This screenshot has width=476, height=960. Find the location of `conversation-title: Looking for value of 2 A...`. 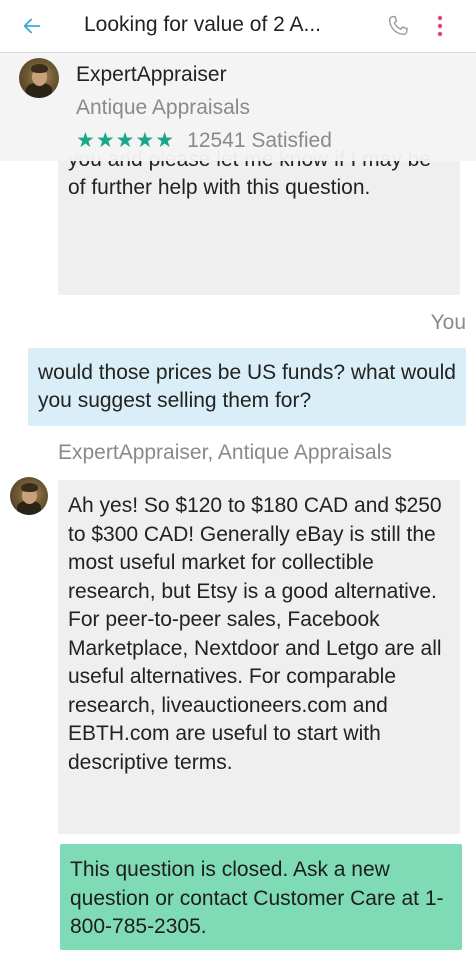

conversation-title: Looking for value of 2 A... is located at coordinates (202, 24).